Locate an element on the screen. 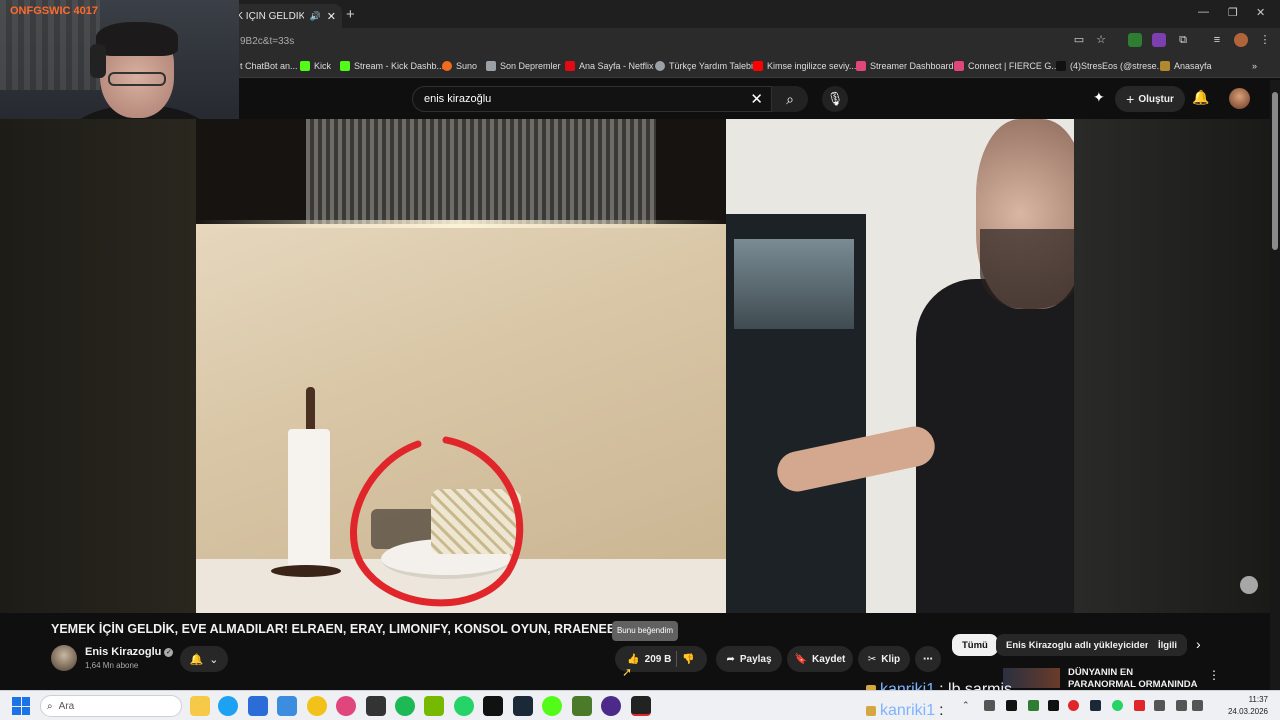 The image size is (1280, 720). taskbar-search-placeholder: Ara is located at coordinates (66, 706).